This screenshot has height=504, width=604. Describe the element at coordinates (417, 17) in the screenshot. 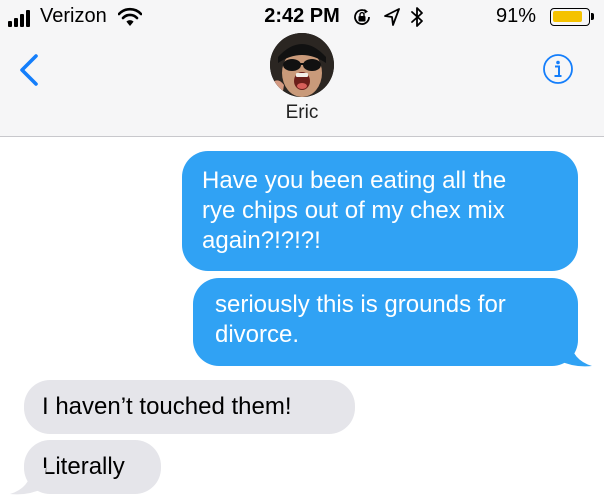

I see `bluetooth-icon` at that location.